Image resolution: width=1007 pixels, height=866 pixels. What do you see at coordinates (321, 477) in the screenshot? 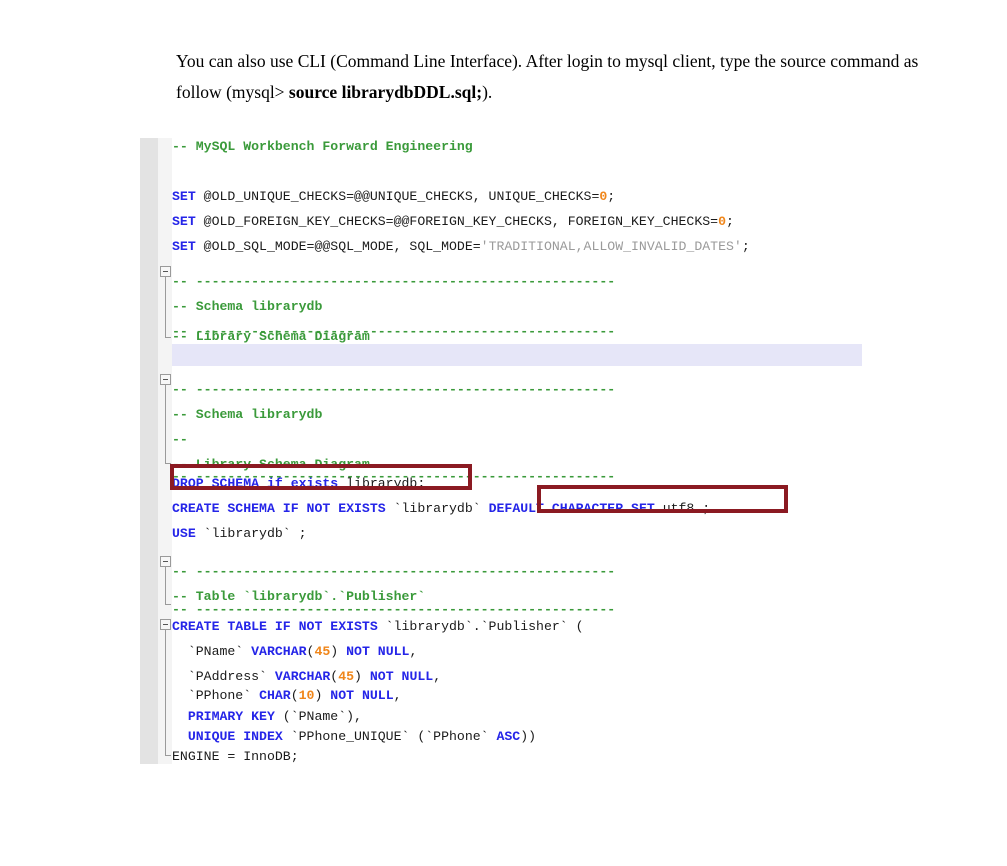
I see `annotation-box-drop-schema` at bounding box center [321, 477].